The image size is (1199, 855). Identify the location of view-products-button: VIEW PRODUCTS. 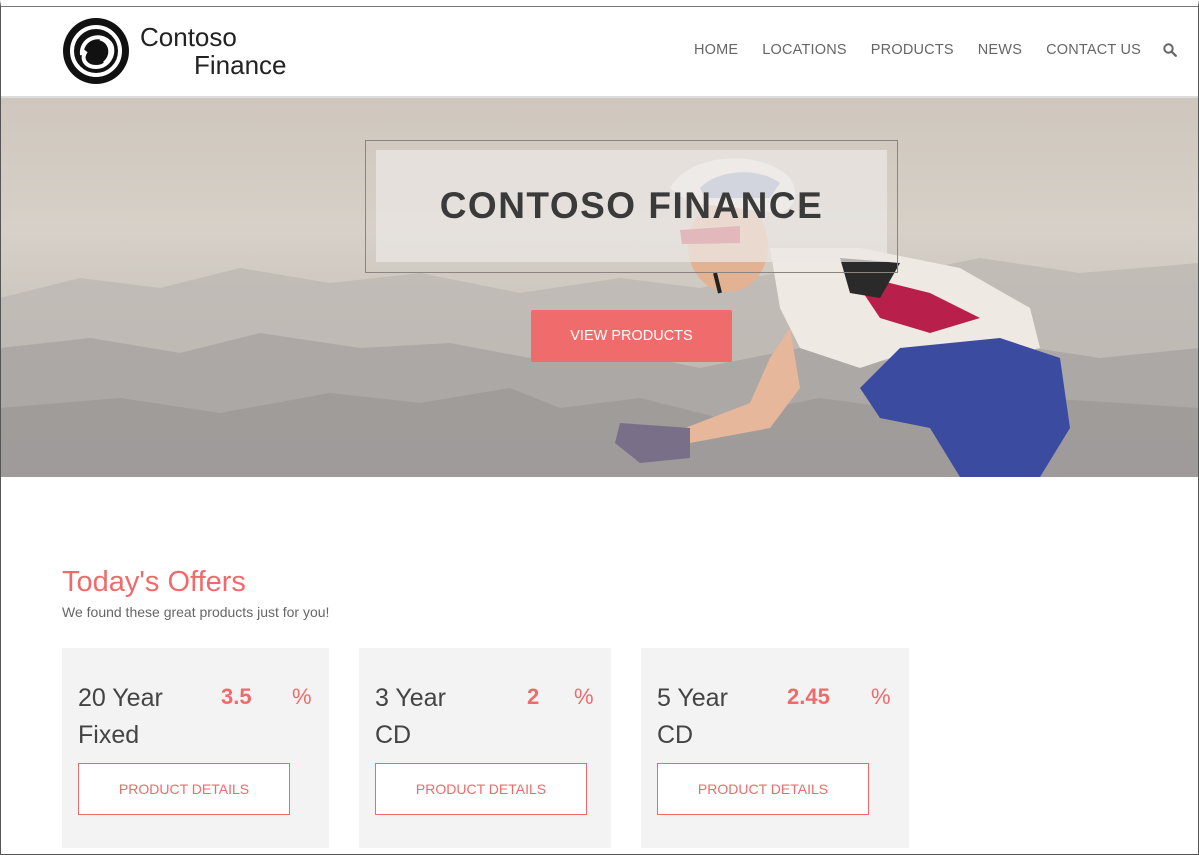
(631, 336).